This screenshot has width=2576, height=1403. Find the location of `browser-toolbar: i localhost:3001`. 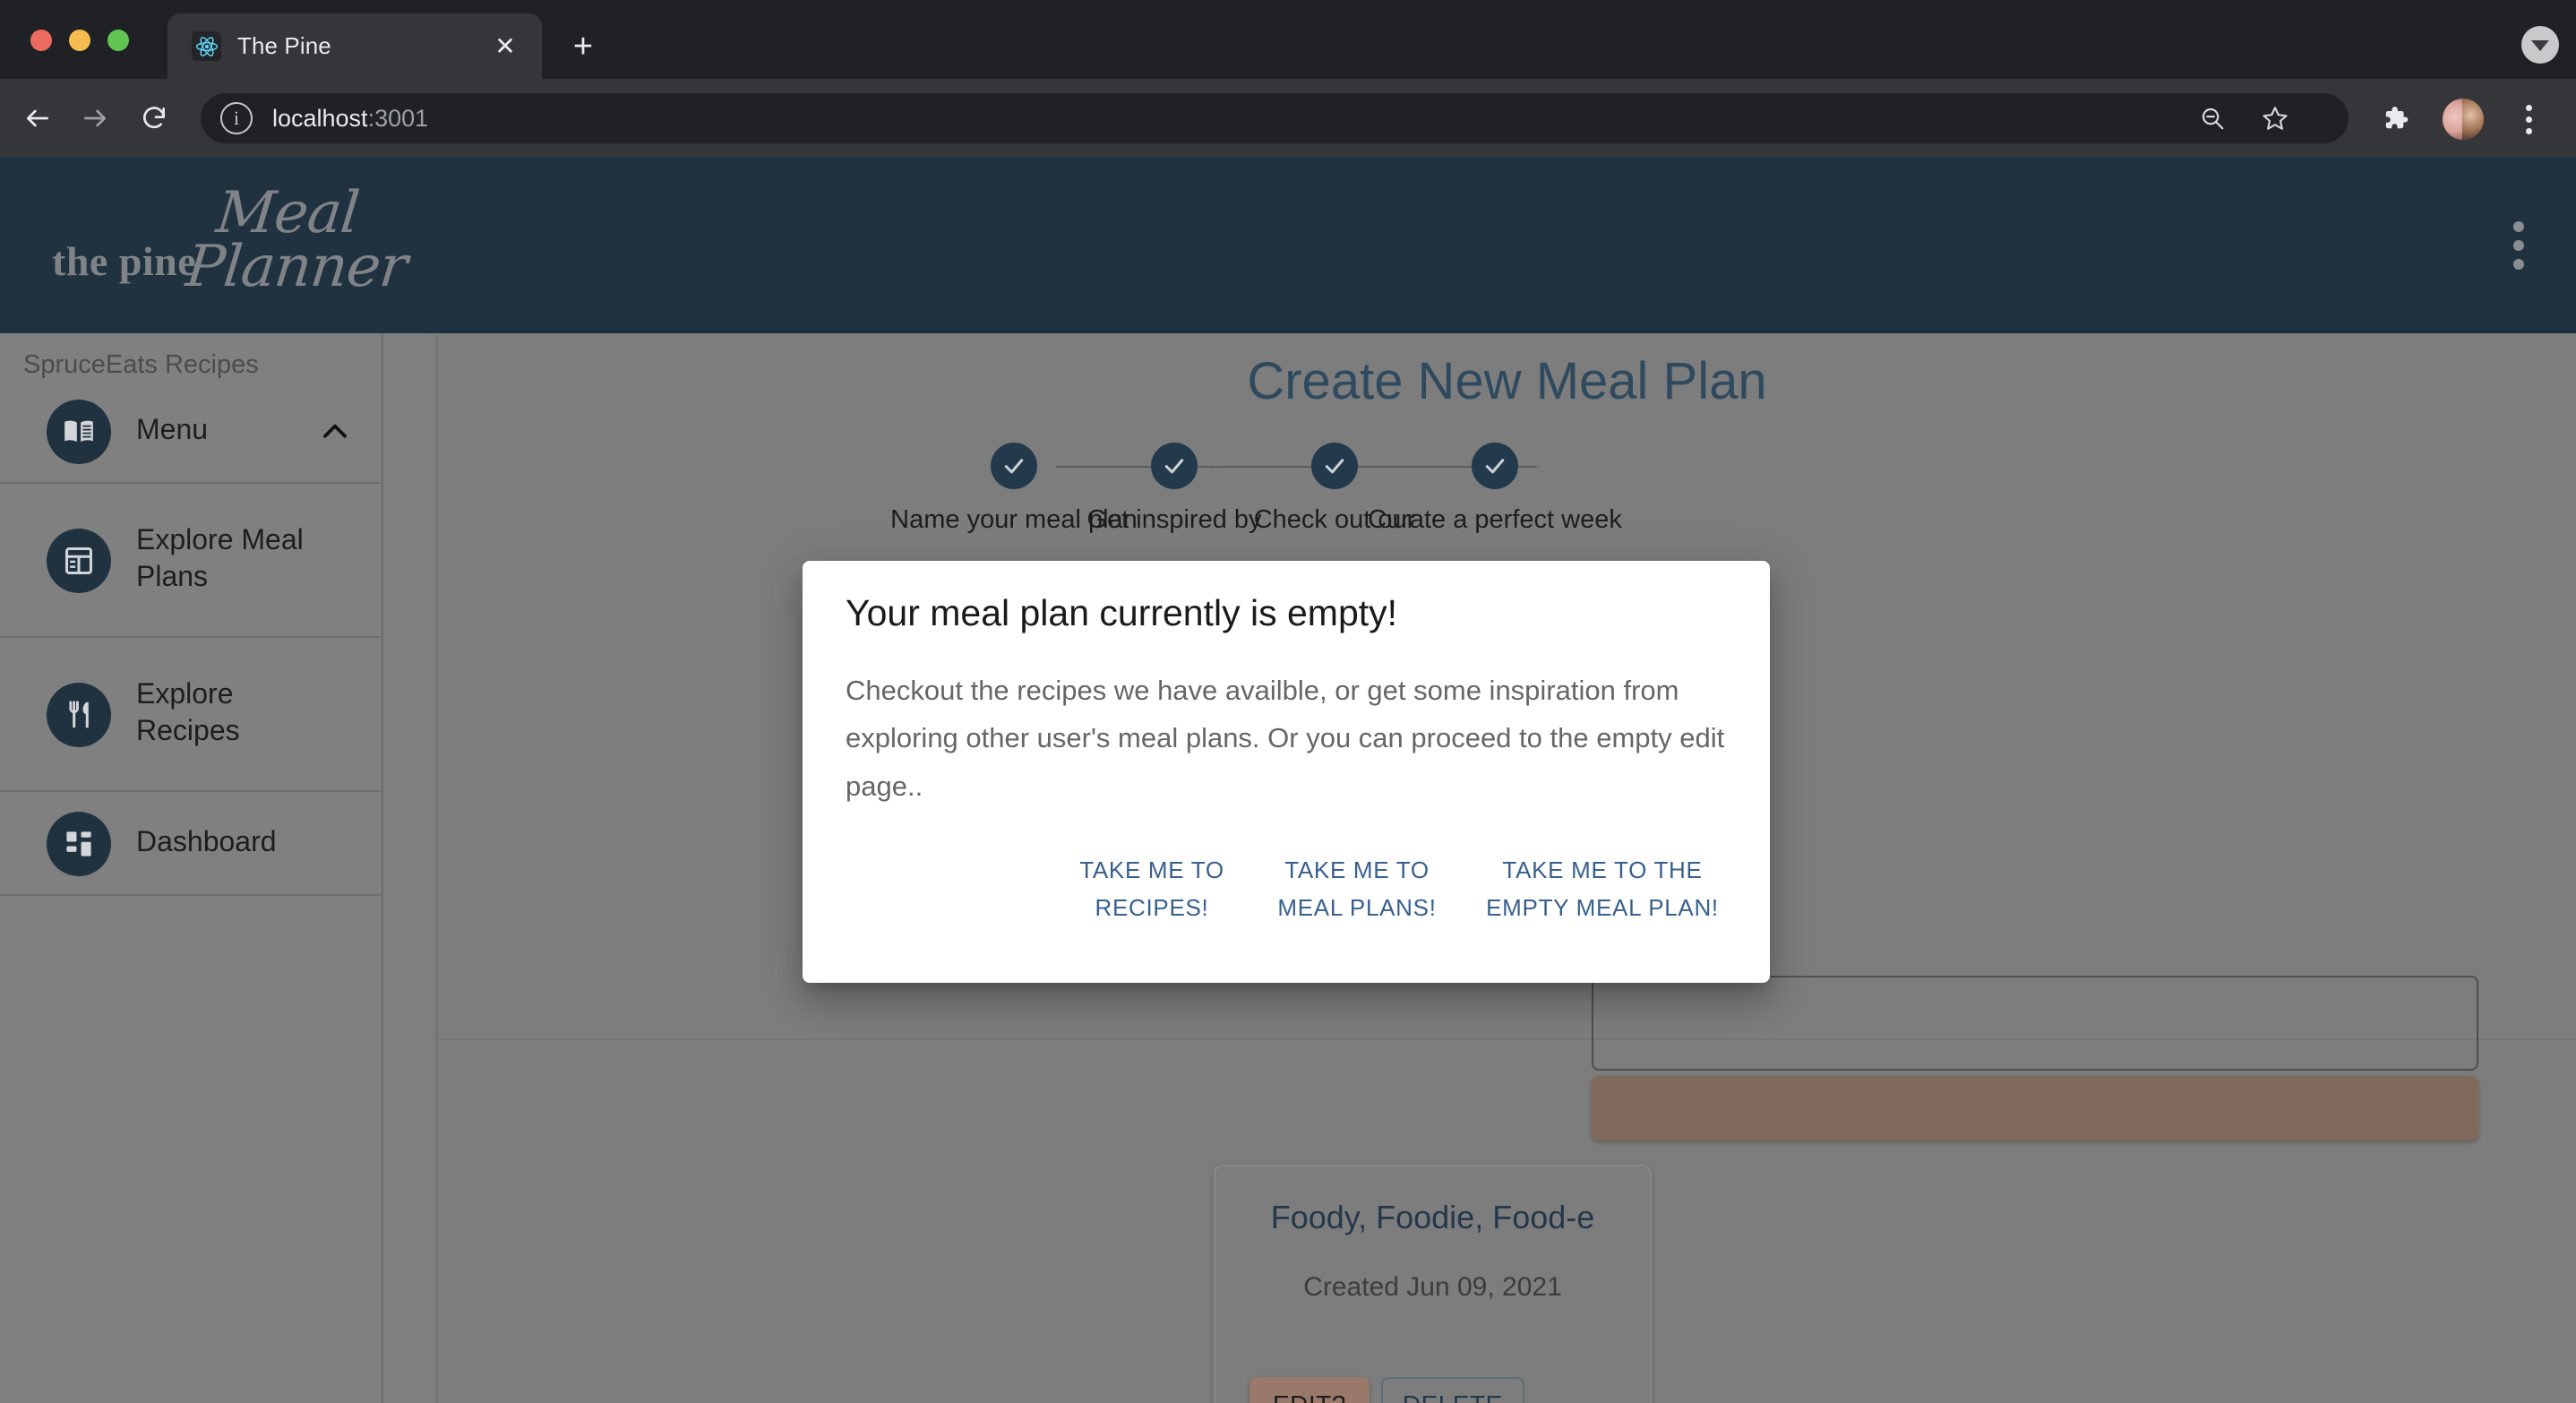

browser-toolbar: i localhost:3001 is located at coordinates (1288, 118).